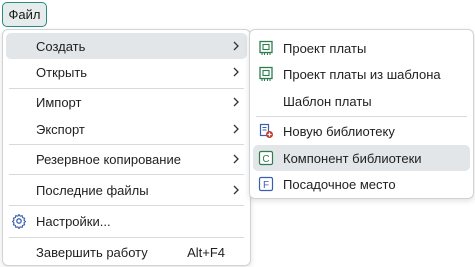  What do you see at coordinates (266, 47) in the screenshot?
I see `board-project-icon` at bounding box center [266, 47].